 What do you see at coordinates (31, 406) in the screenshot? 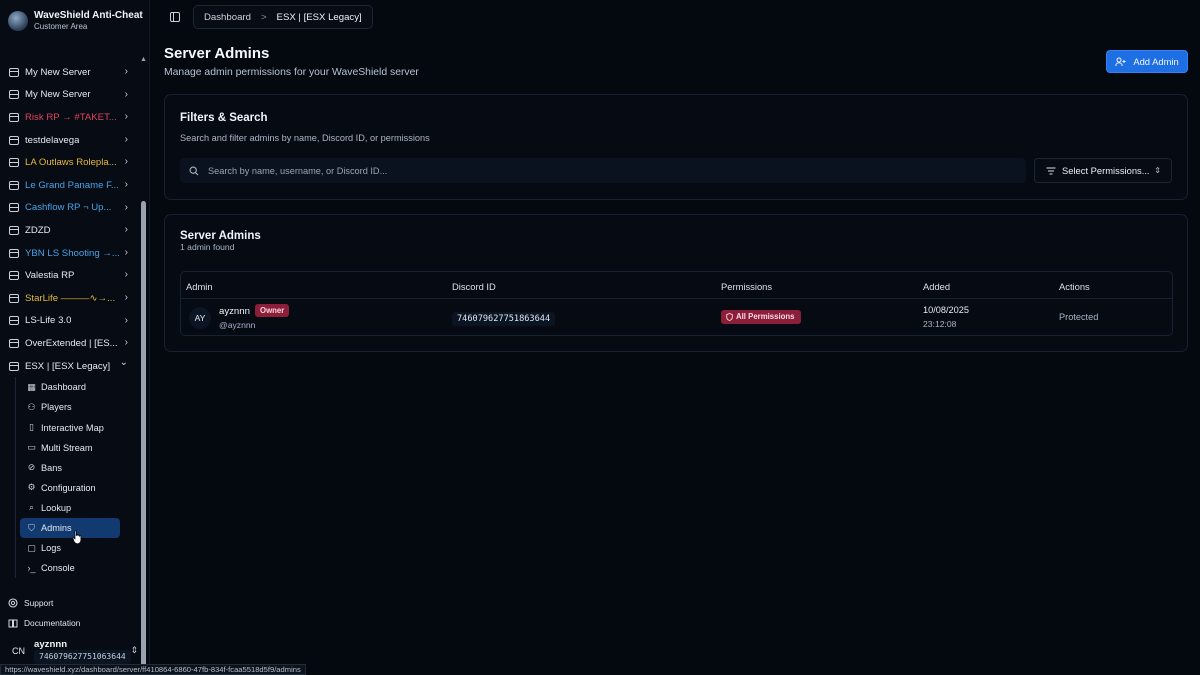
I see `users-icon: ⚇` at bounding box center [31, 406].